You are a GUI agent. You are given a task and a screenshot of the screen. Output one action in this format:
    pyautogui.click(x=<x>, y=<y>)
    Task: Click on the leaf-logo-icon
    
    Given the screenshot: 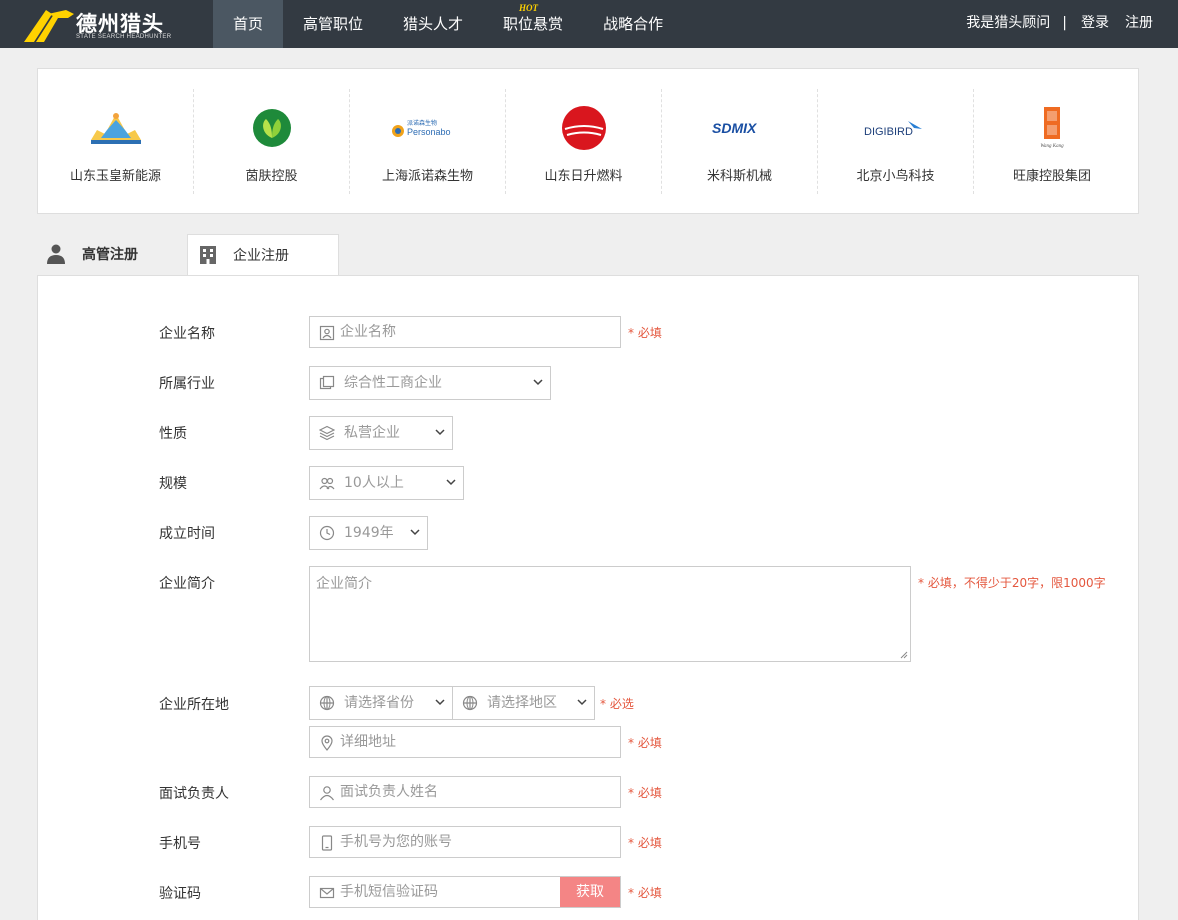 What is the action you would take?
    pyautogui.click(x=271, y=128)
    